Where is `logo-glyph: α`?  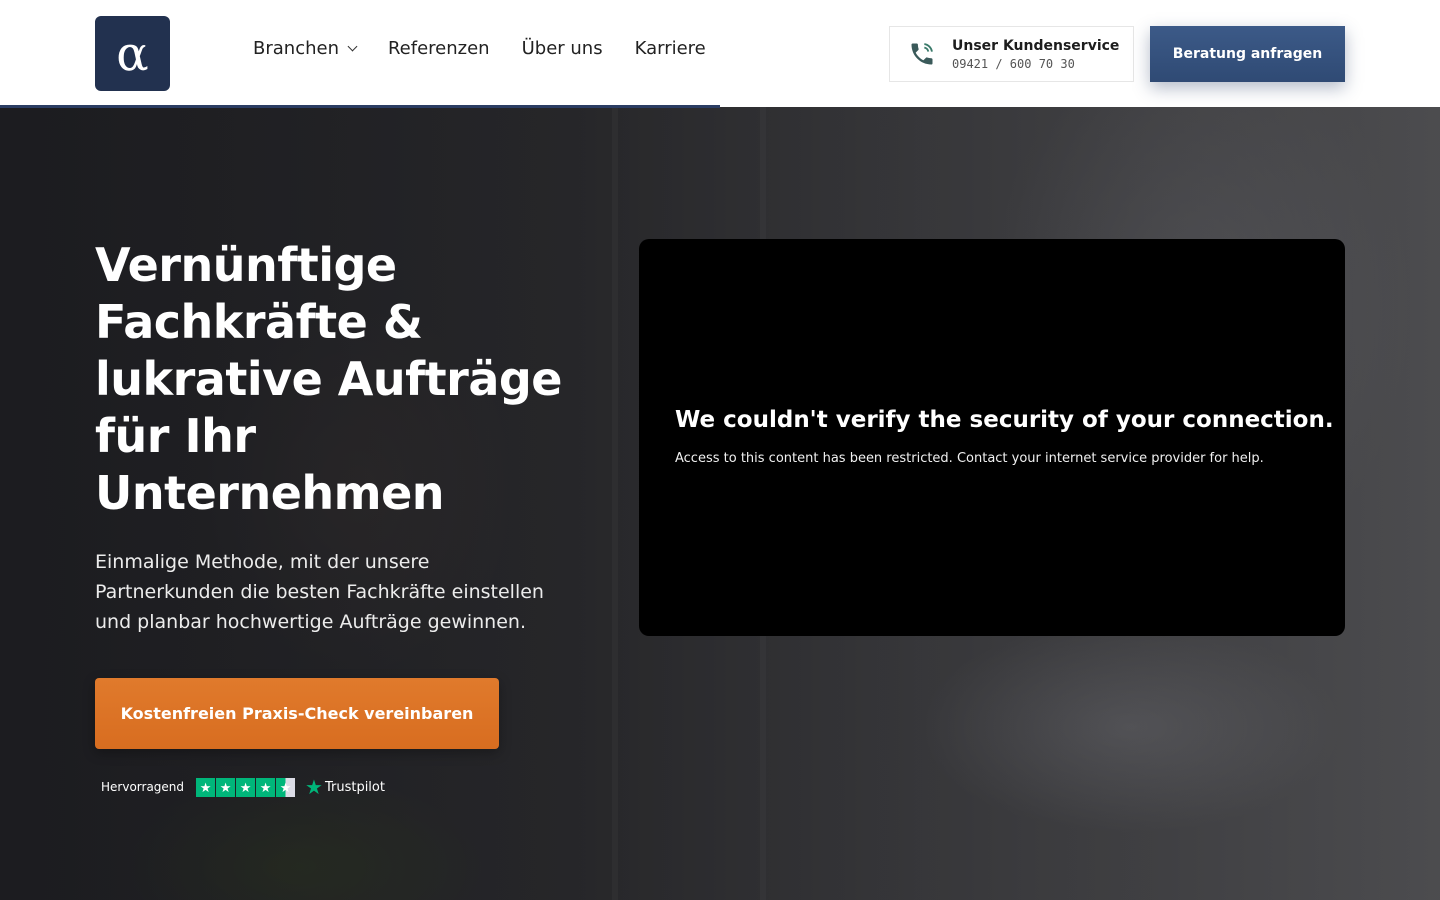
logo-glyph: α is located at coordinates (132, 53).